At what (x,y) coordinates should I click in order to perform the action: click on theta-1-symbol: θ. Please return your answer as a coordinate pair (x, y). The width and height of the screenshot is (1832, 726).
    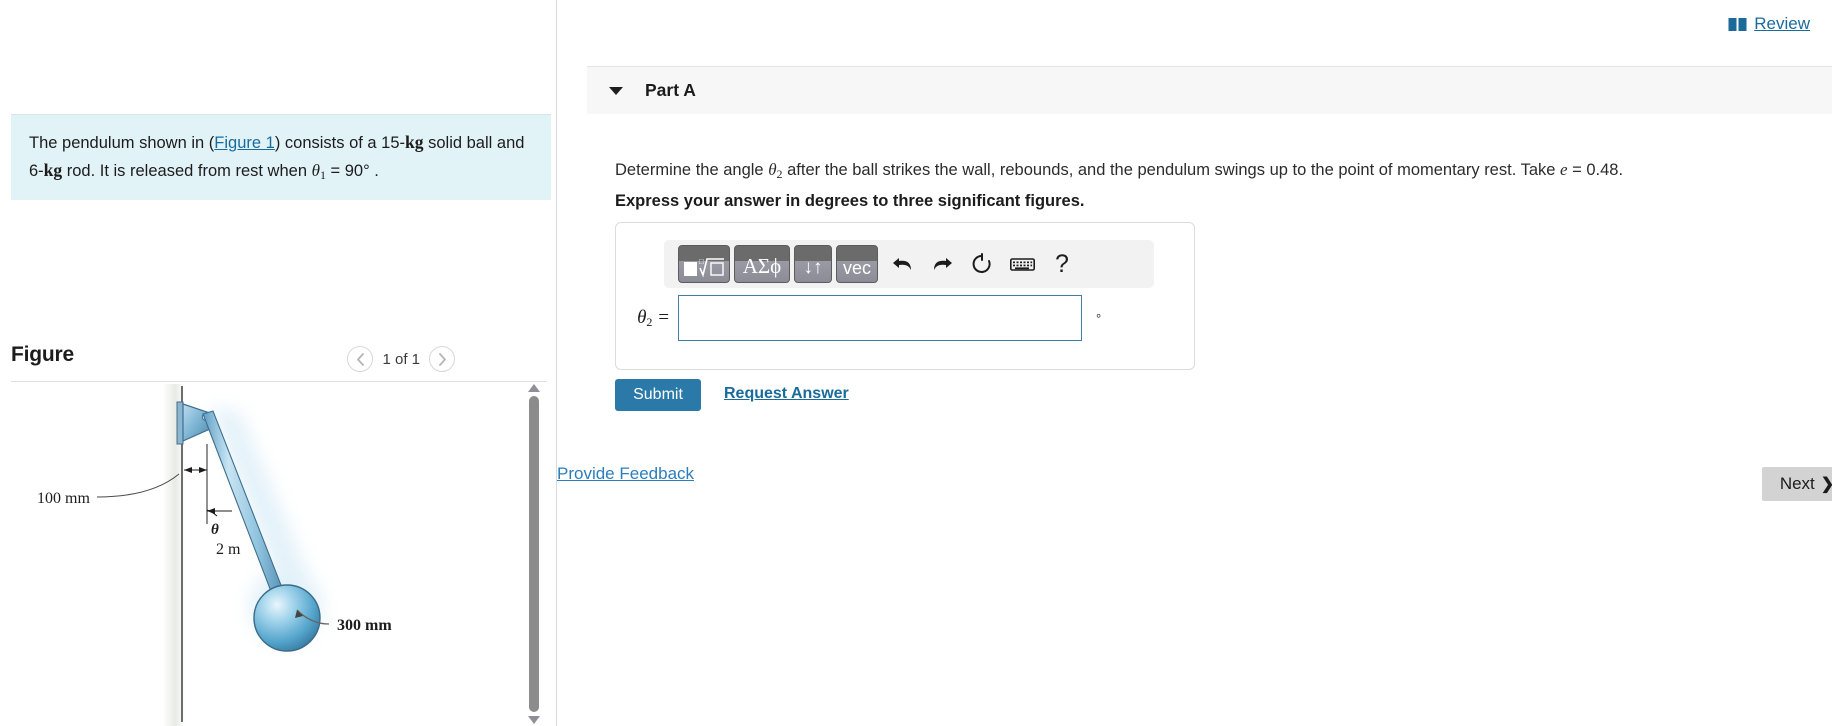
    Looking at the image, I should click on (315, 170).